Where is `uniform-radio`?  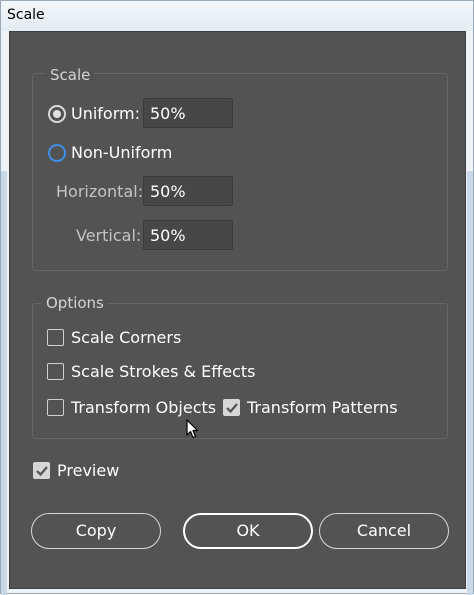
uniform-radio is located at coordinates (57, 114).